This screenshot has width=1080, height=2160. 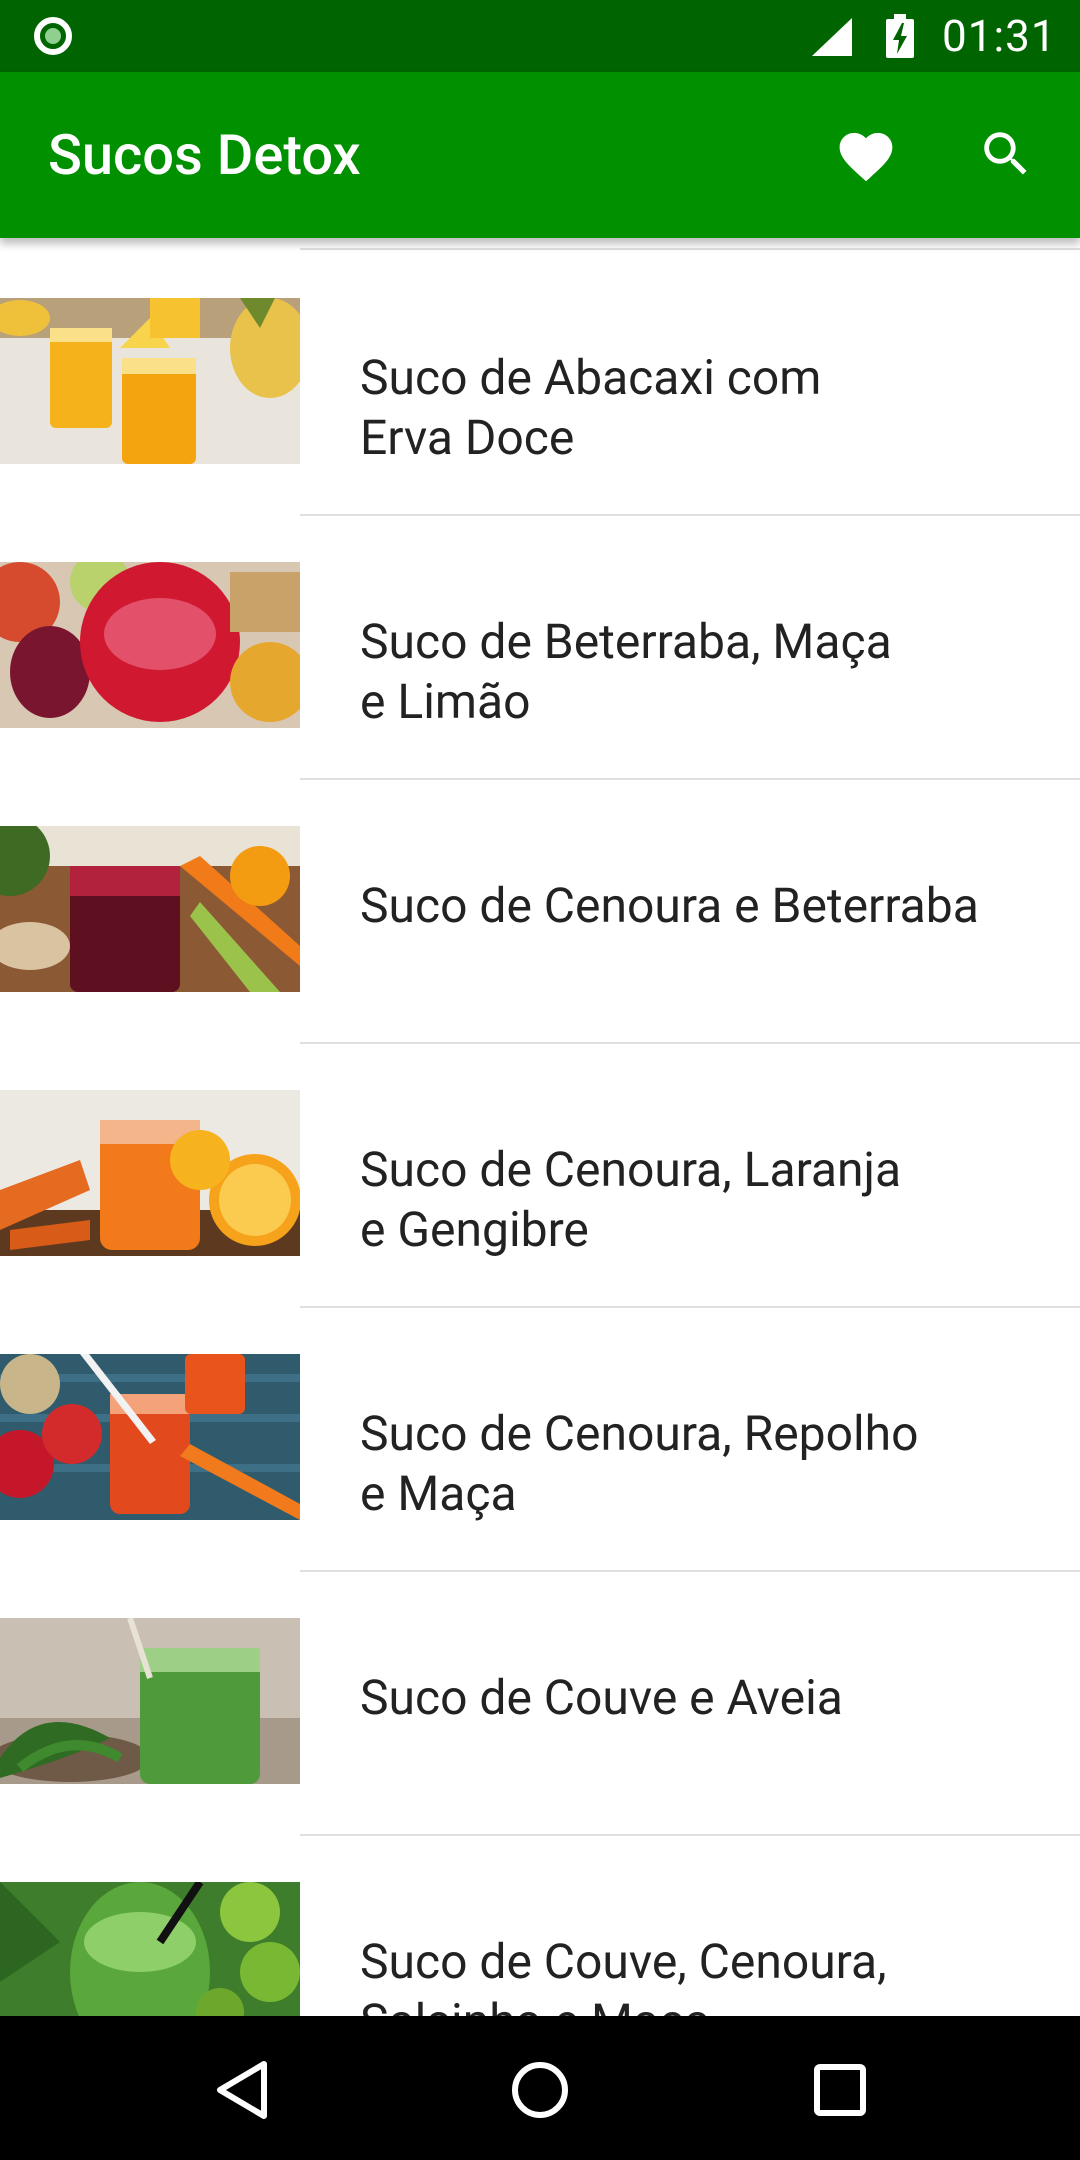 I want to click on juice-title: Suco de Beterraba, Maça e Limão, so click(x=626, y=671).